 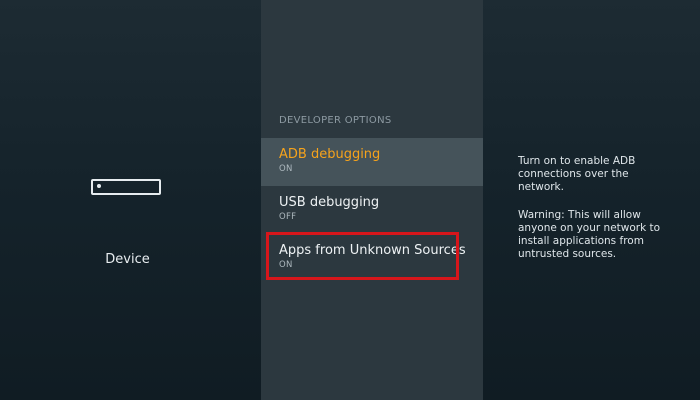 I want to click on menu-item-unknown-sources: Apps from Unknown Sources ON, so click(x=372, y=258).